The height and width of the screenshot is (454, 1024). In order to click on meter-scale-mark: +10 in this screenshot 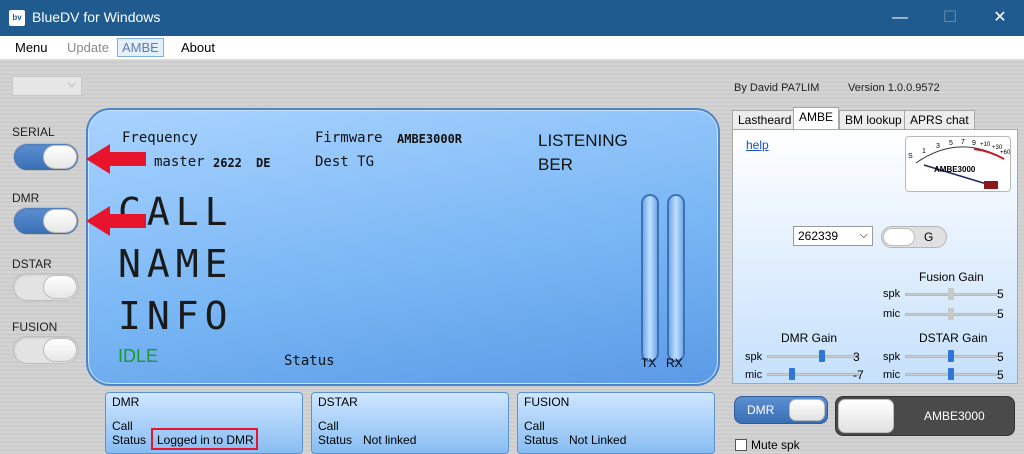, I will do `click(985, 145)`.